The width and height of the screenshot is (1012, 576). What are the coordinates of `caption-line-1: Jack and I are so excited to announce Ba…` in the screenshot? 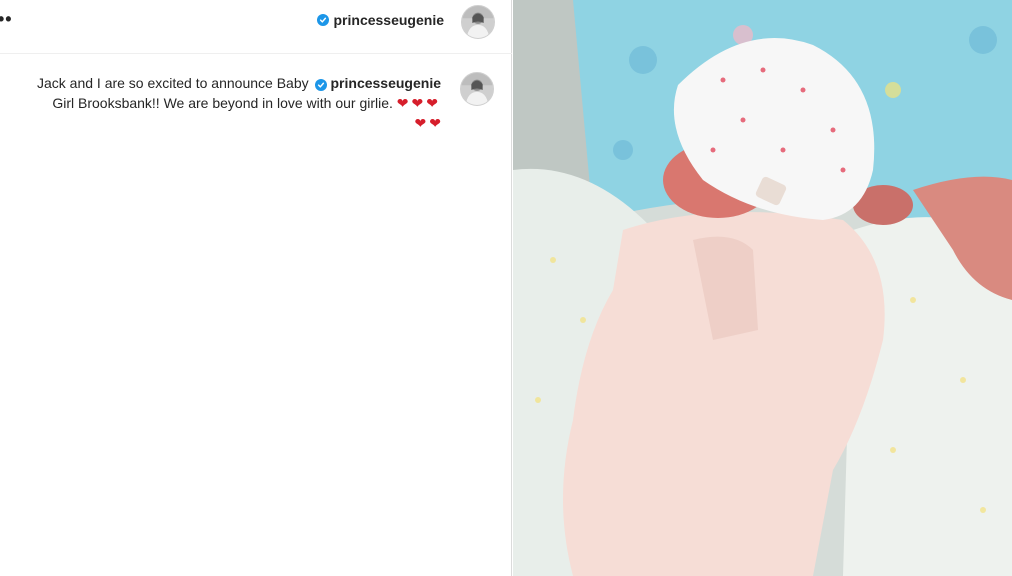 It's located at (221, 83).